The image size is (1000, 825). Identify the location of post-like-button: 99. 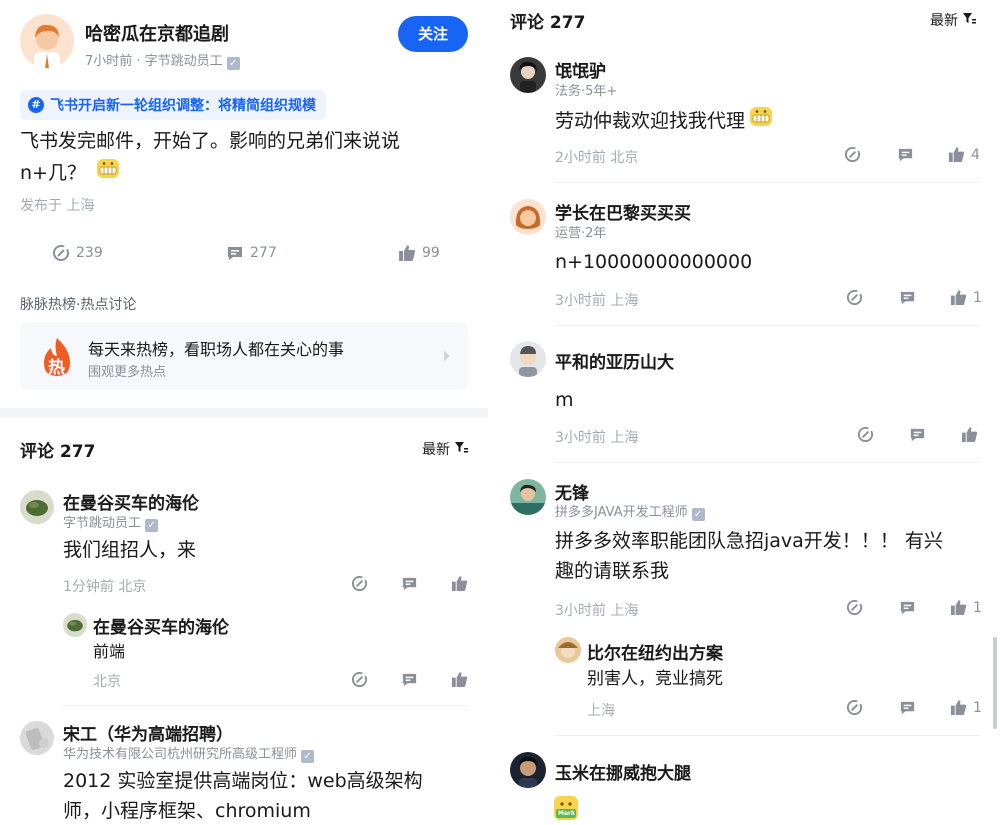
(419, 253).